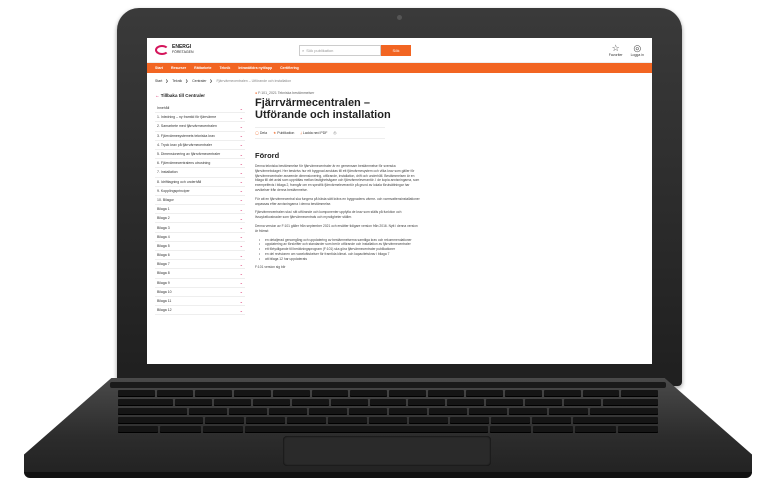 Image resolution: width=774 pixels, height=498 pixels. I want to click on star-icon: ☆, so click(615, 48).